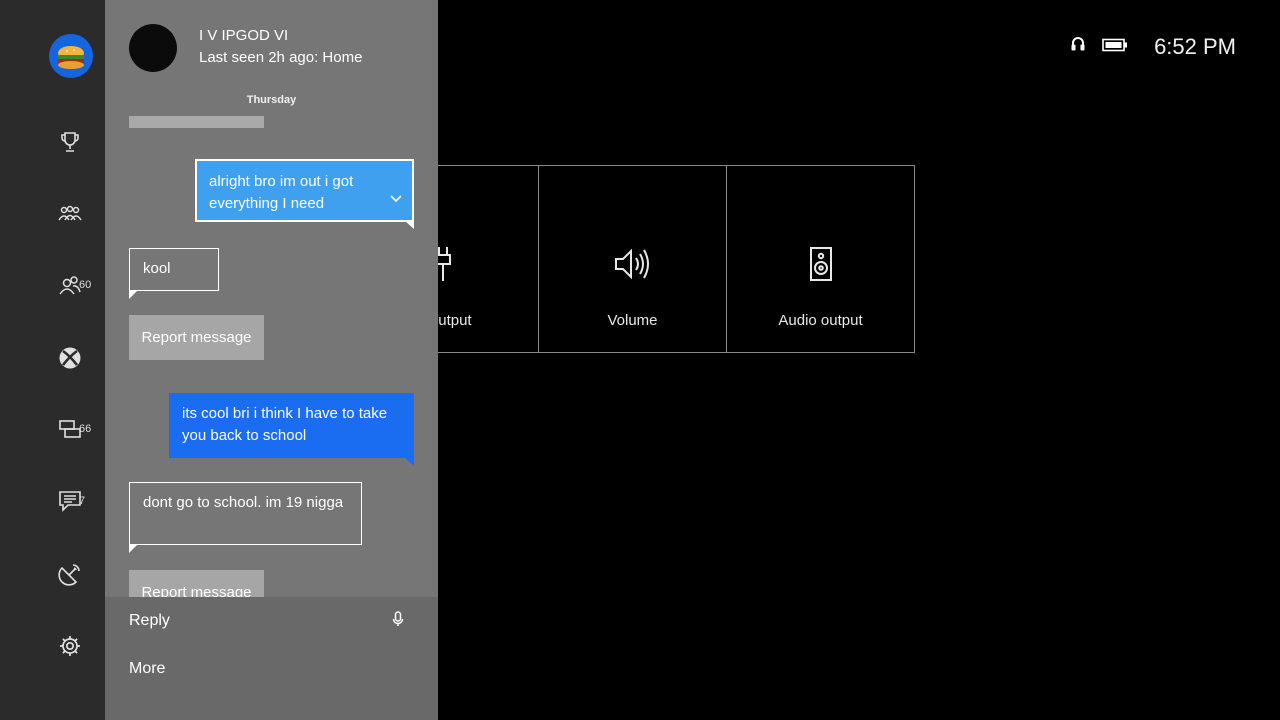  I want to click on message-incoming: dont go to school. im 19 nigga, so click(245, 517).